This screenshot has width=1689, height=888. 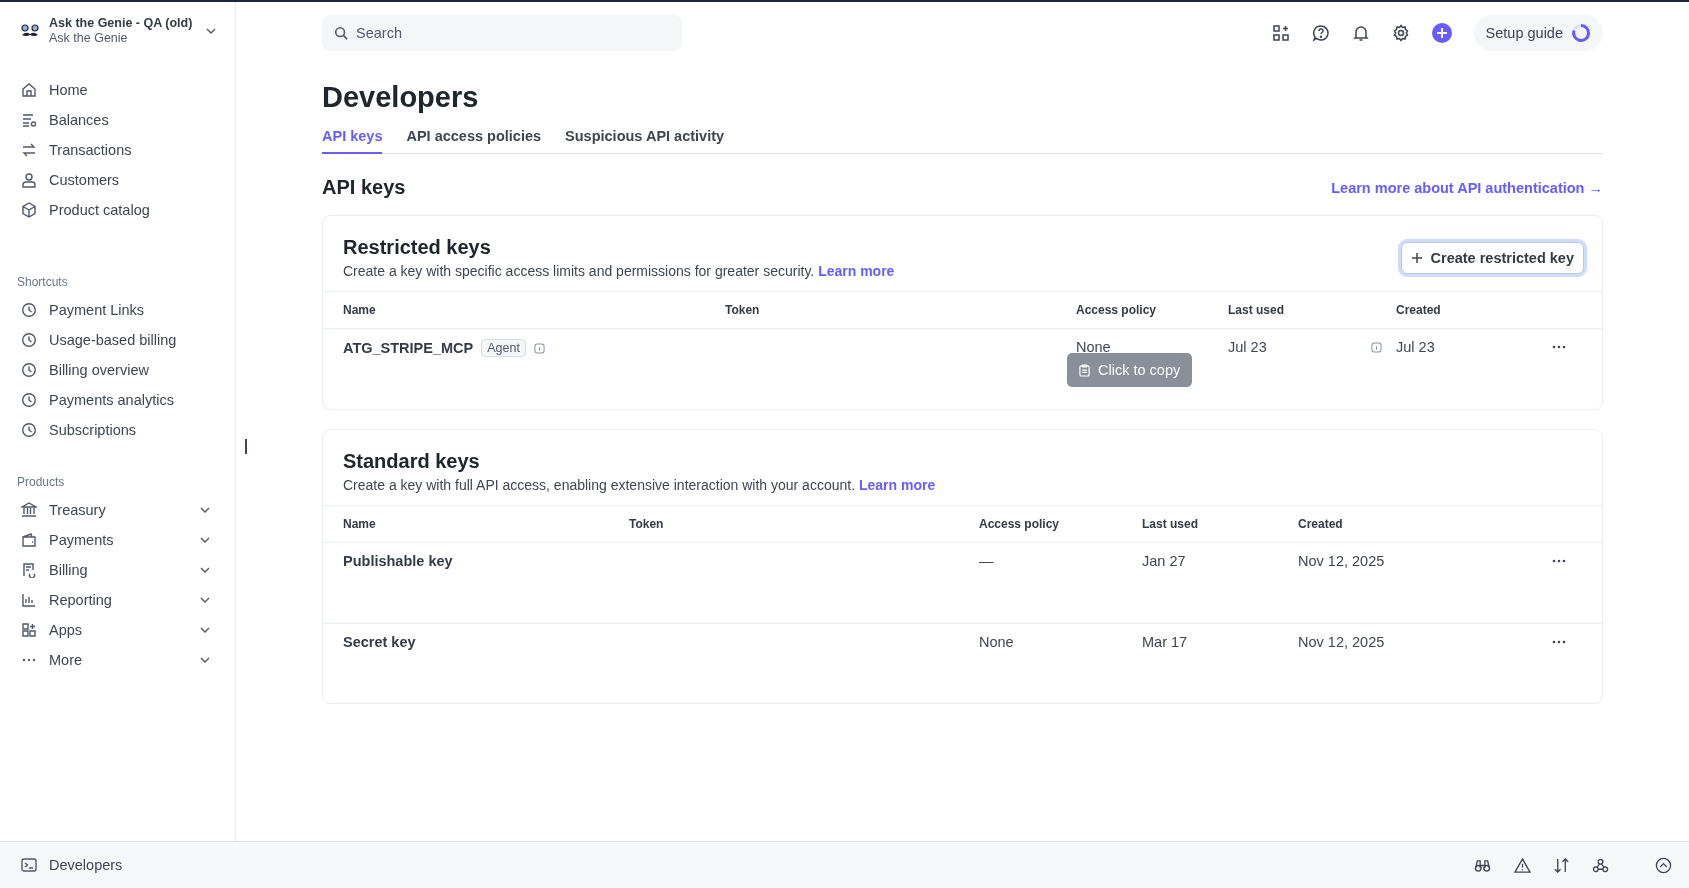 I want to click on webhook-icon, so click(x=1600, y=865).